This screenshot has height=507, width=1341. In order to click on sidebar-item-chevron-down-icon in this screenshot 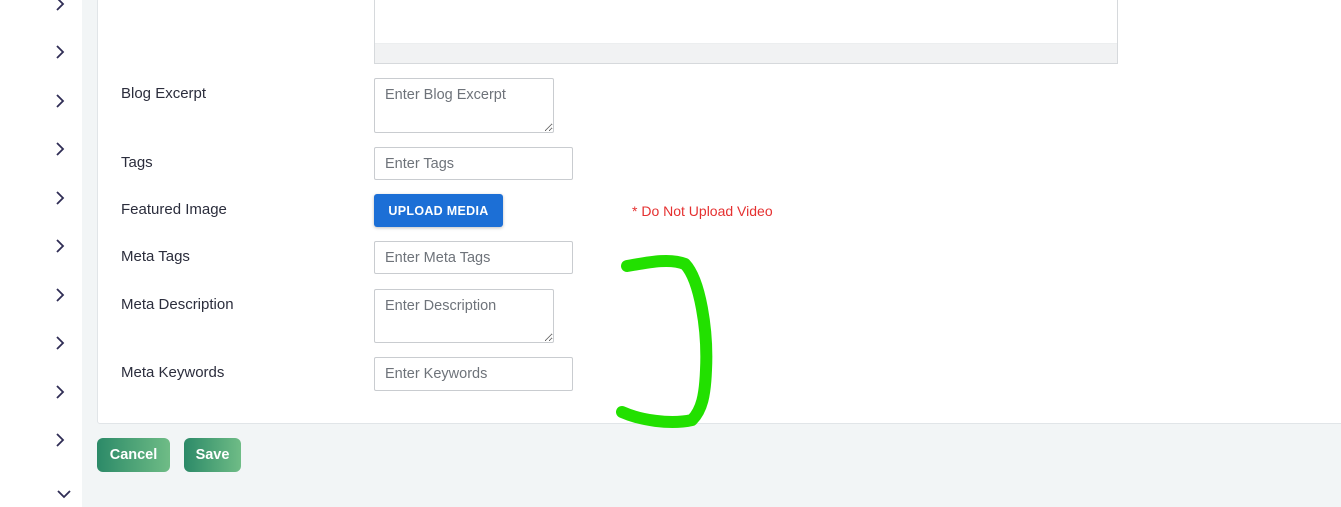, I will do `click(64, 494)`.